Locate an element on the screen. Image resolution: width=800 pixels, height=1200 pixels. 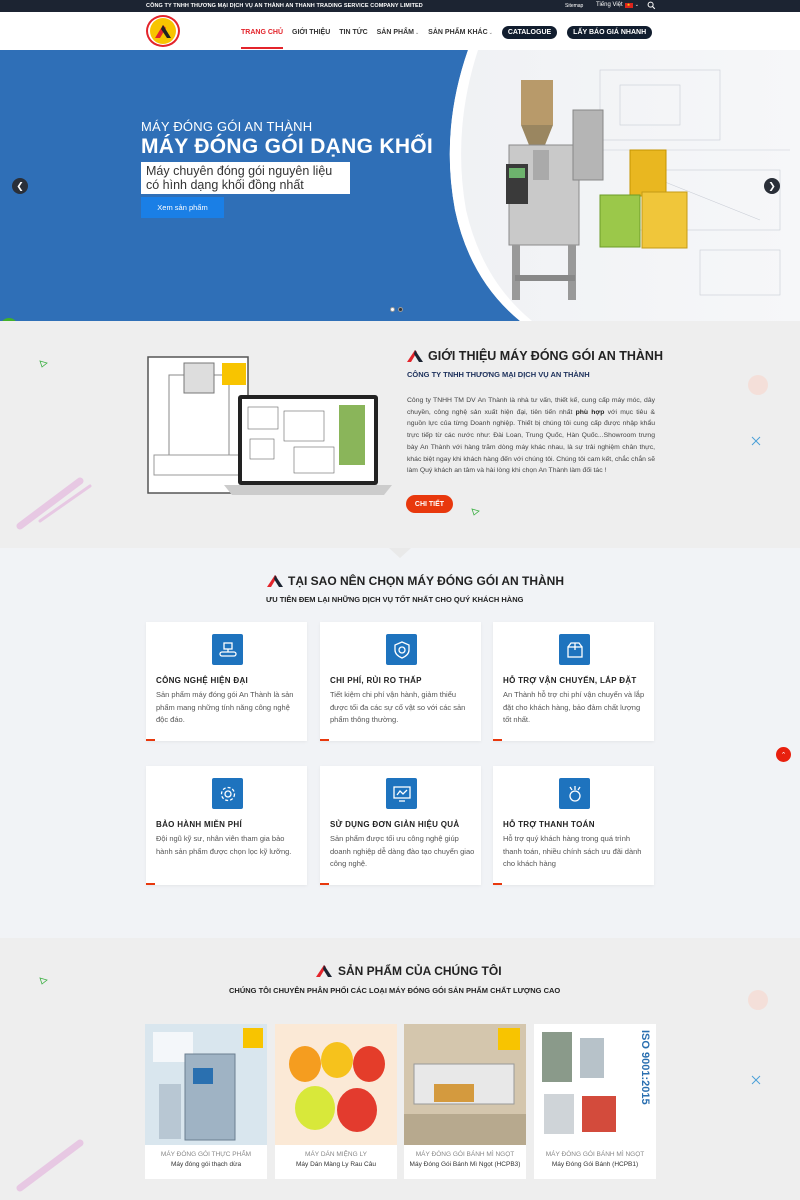
conveyor-icon is located at coordinates (227, 649).